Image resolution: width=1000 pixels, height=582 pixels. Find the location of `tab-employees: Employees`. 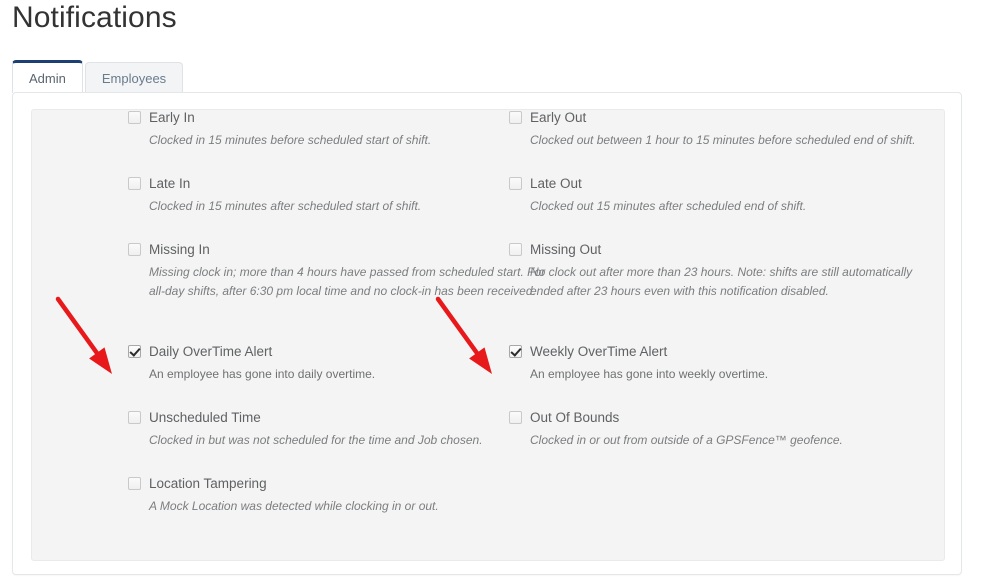

tab-employees: Employees is located at coordinates (134, 77).